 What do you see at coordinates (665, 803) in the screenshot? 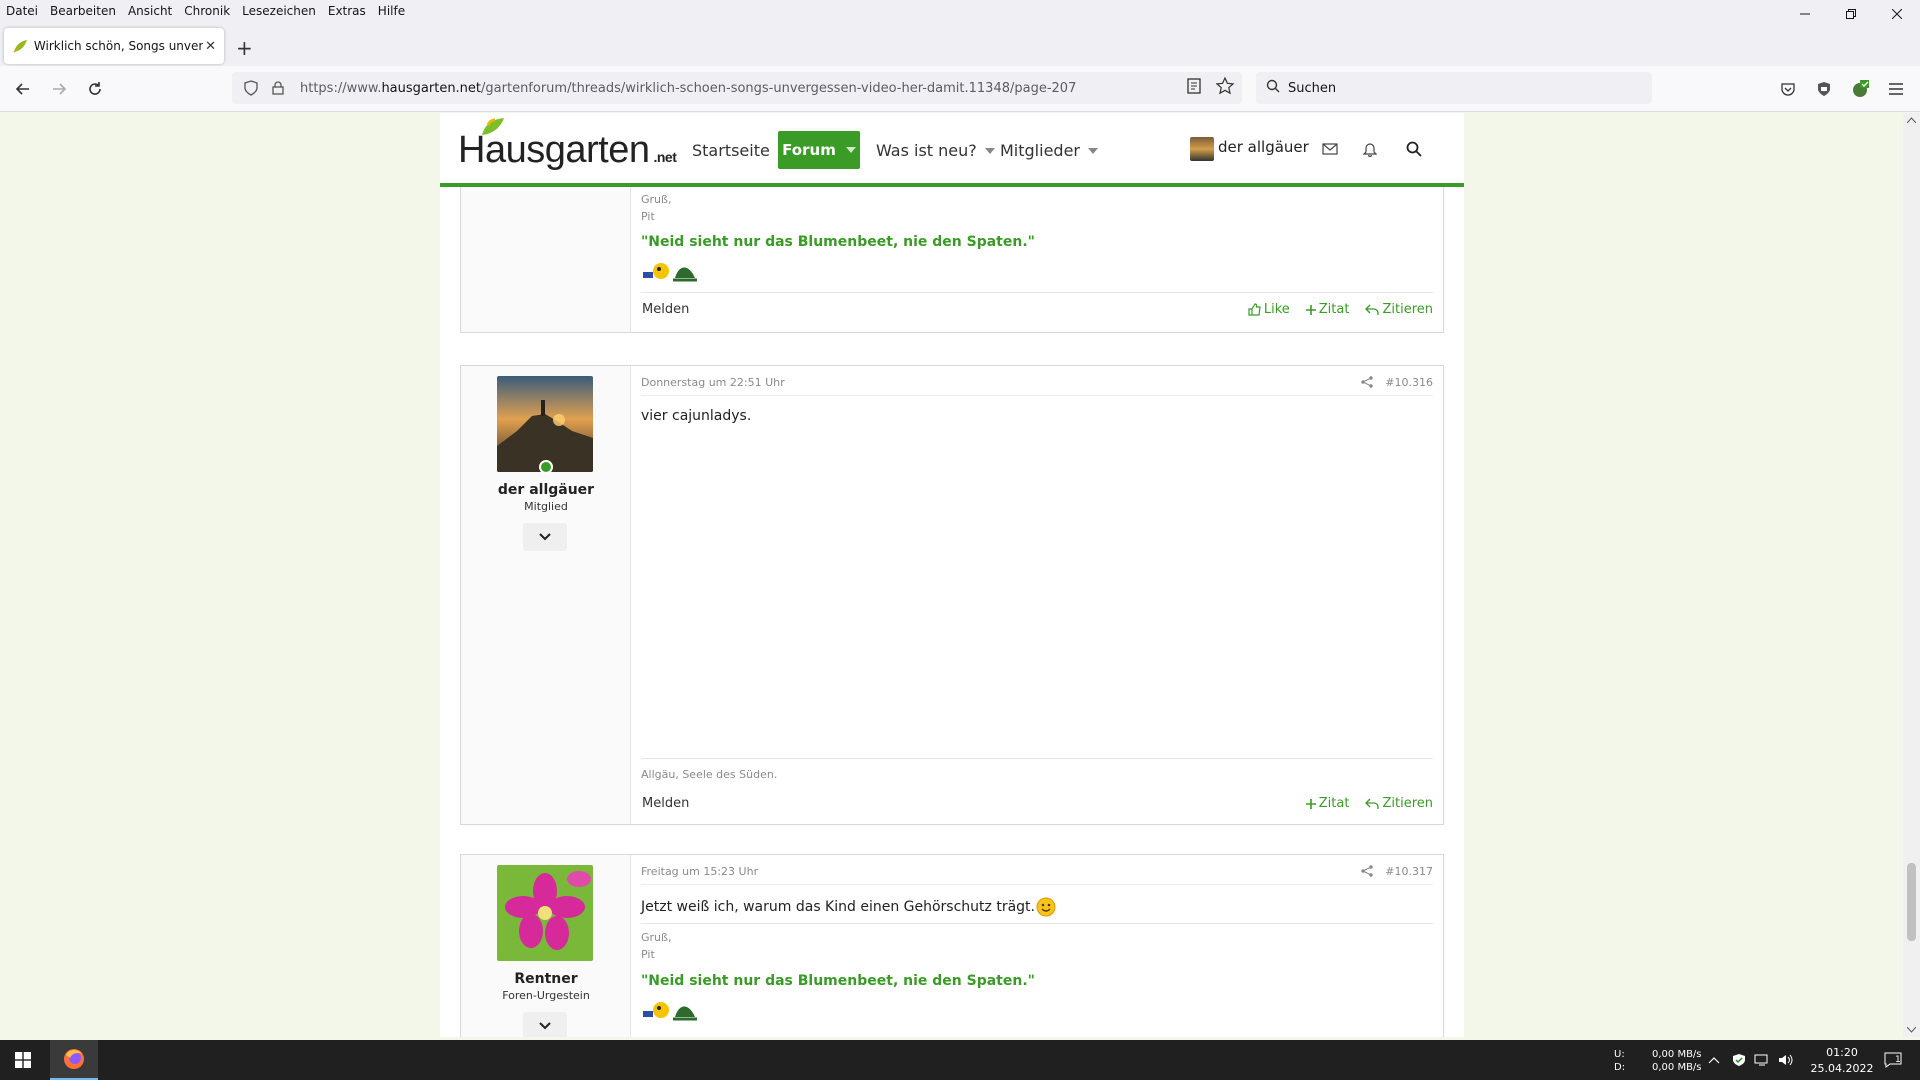
I see `post-10316-report-link: Melden` at bounding box center [665, 803].